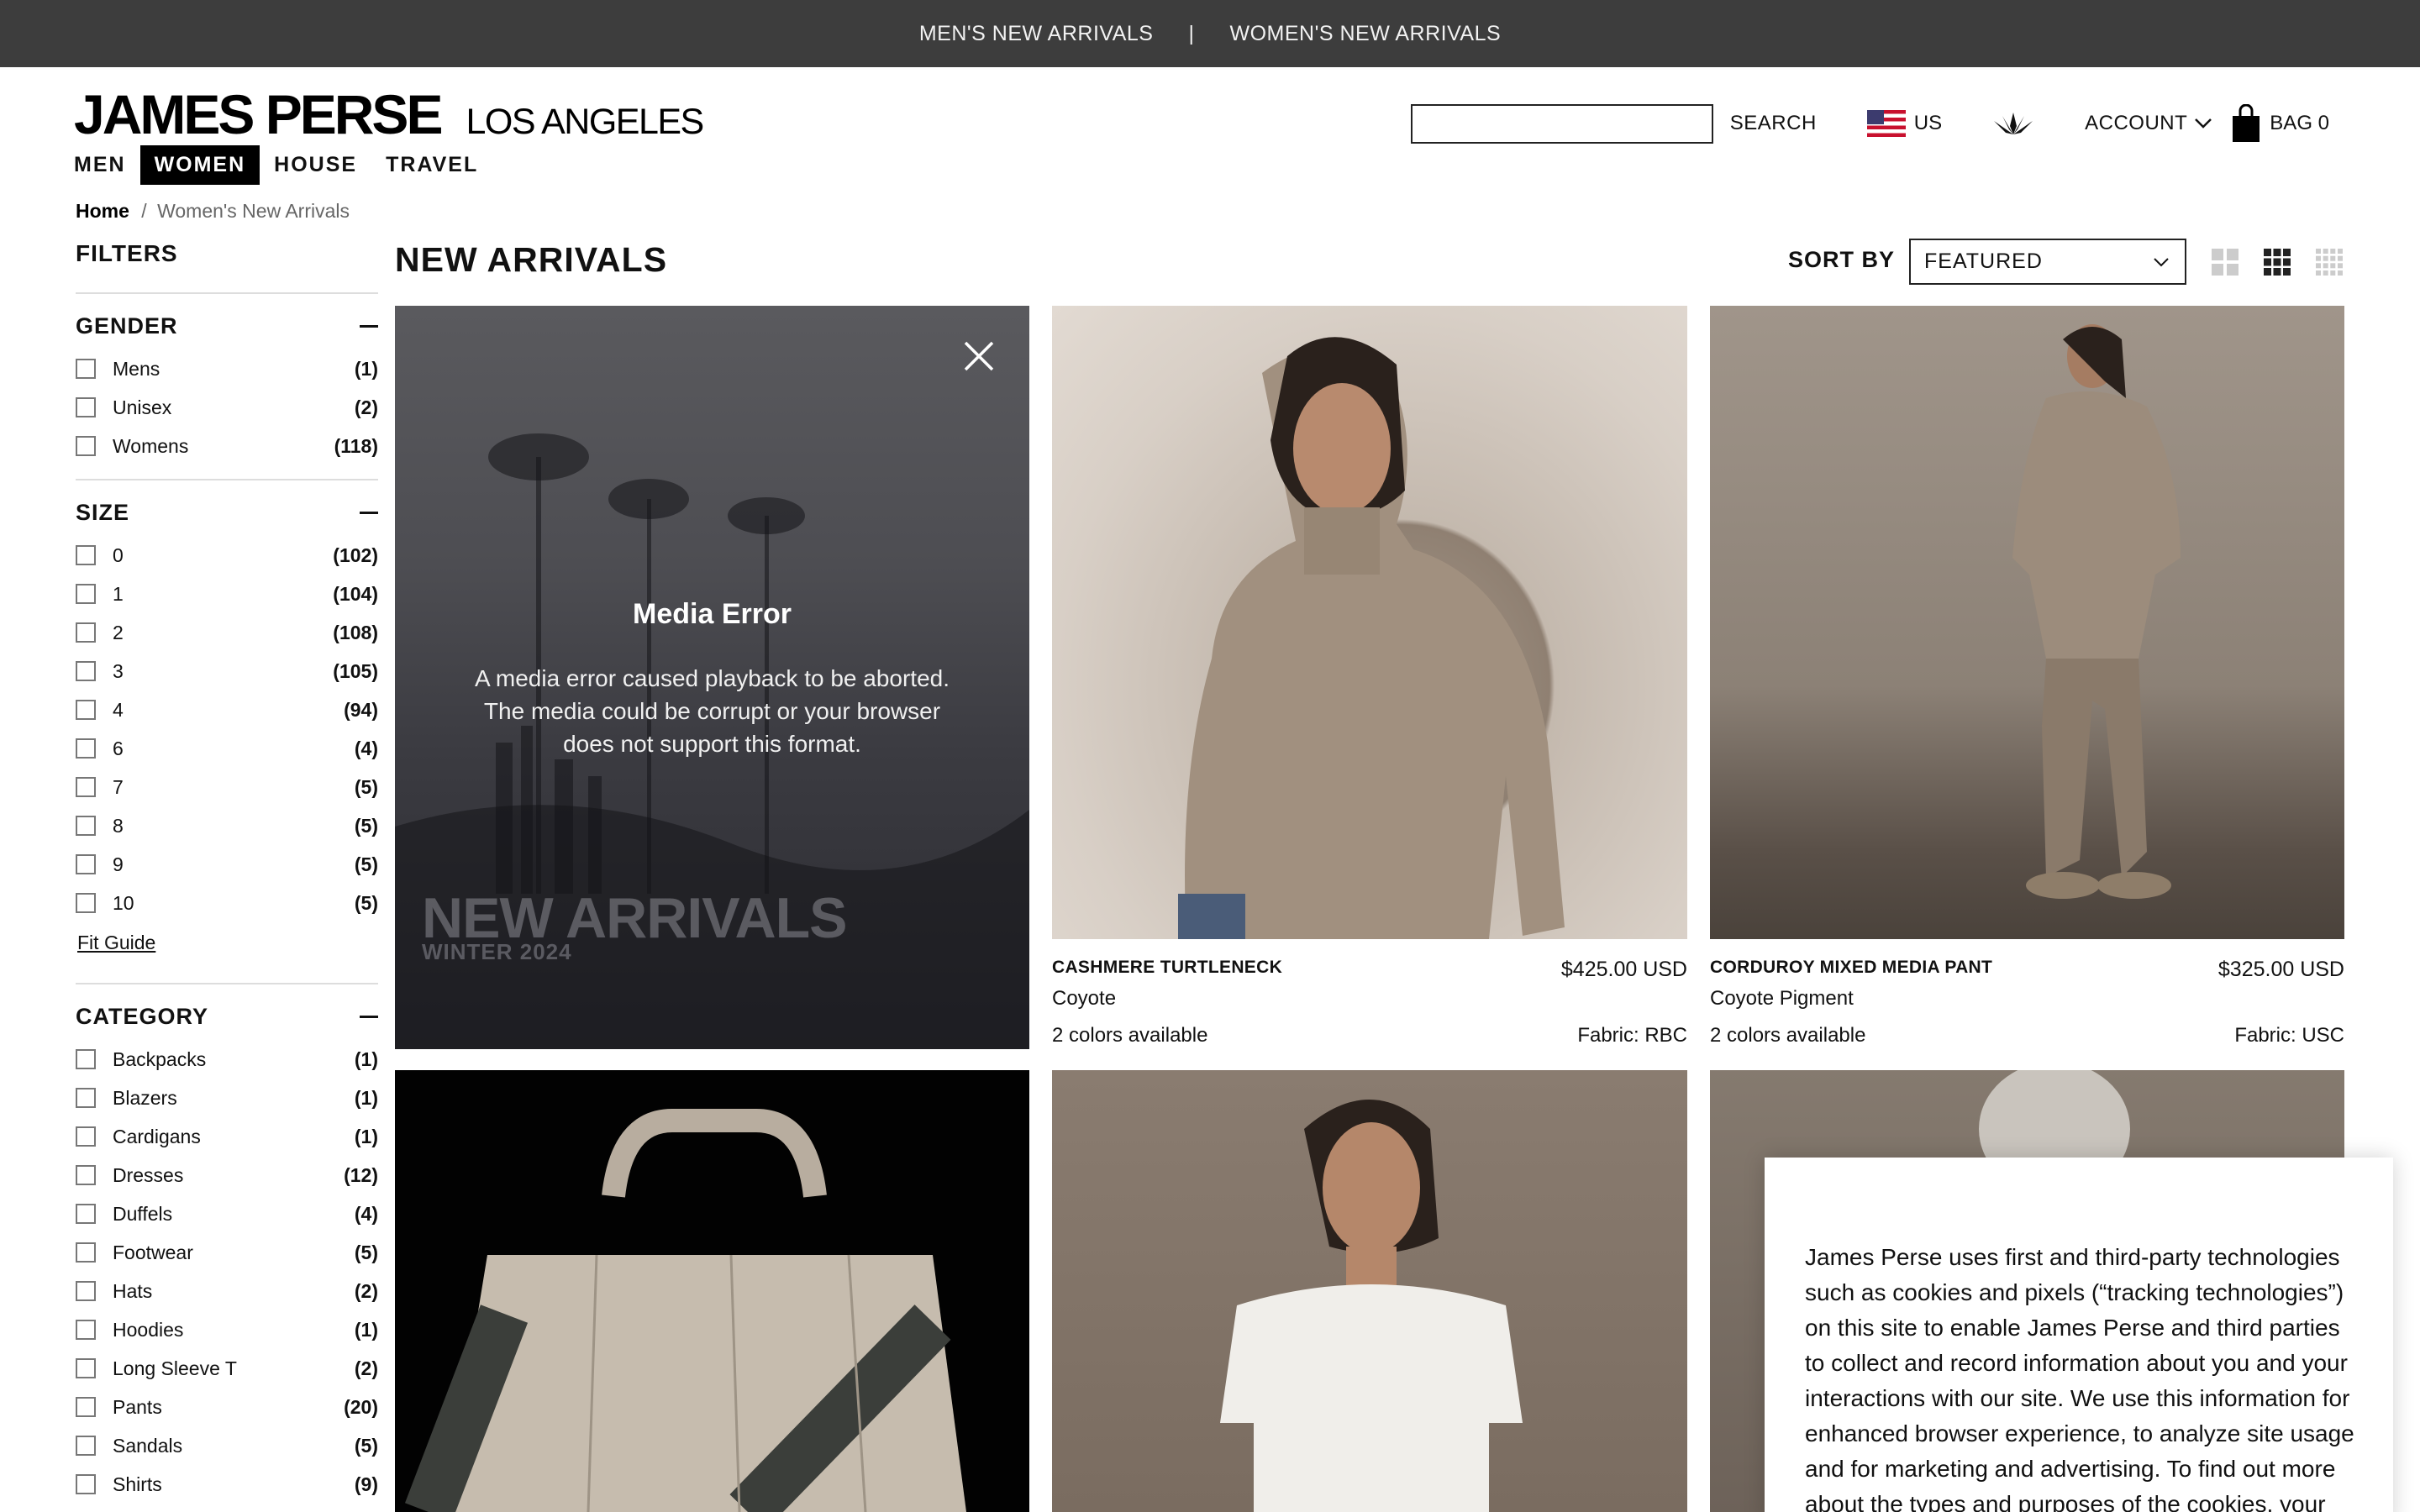 The width and height of the screenshot is (2420, 1512). I want to click on filter-option-size: 9 (5), so click(227, 864).